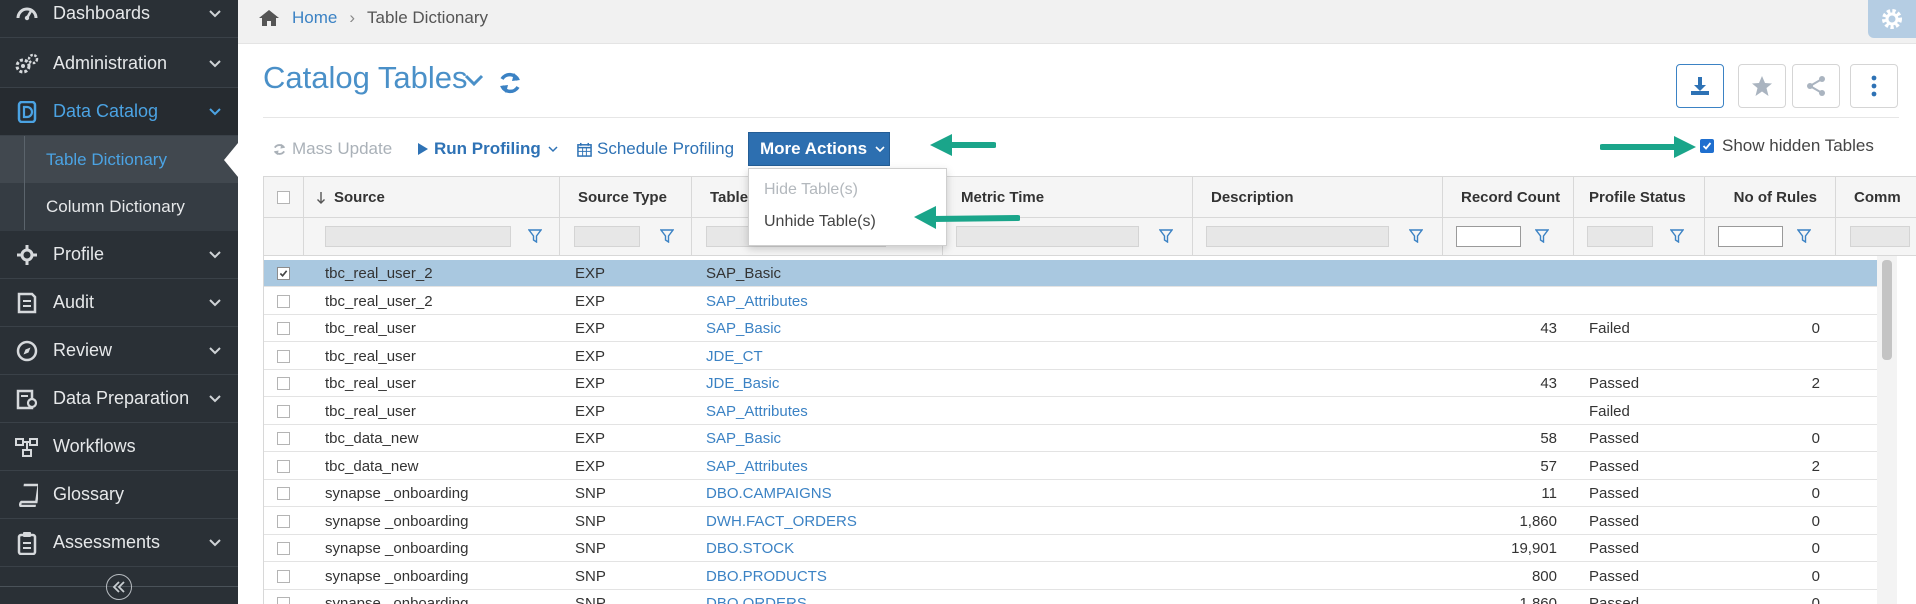 The width and height of the screenshot is (1916, 604). I want to click on sidebar-subitem-table-dictionary: Table Dictionary, so click(119, 159).